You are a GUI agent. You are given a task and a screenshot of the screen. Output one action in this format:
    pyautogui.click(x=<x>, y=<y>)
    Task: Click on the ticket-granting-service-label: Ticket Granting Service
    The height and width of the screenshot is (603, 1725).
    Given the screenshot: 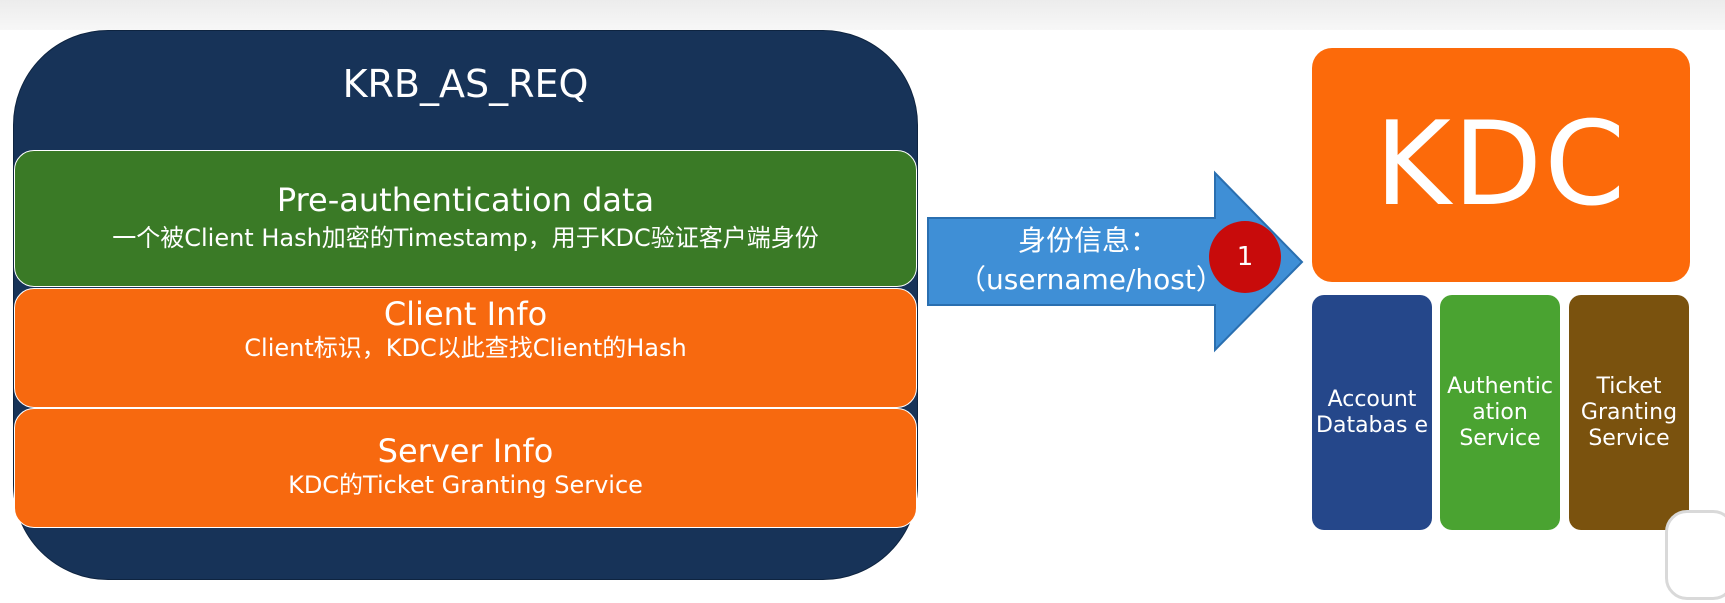 What is the action you would take?
    pyautogui.click(x=1629, y=412)
    